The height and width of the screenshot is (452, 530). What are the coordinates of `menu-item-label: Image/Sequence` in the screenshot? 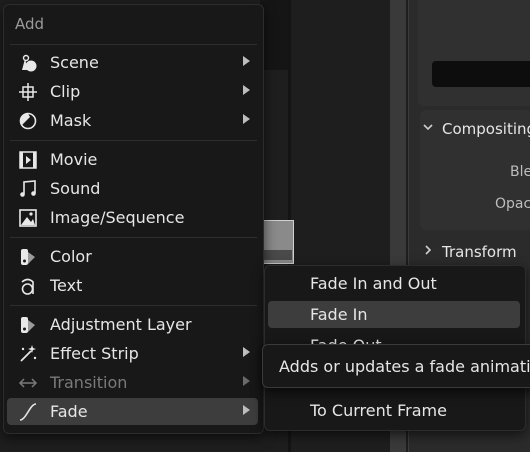 It's located at (117, 217).